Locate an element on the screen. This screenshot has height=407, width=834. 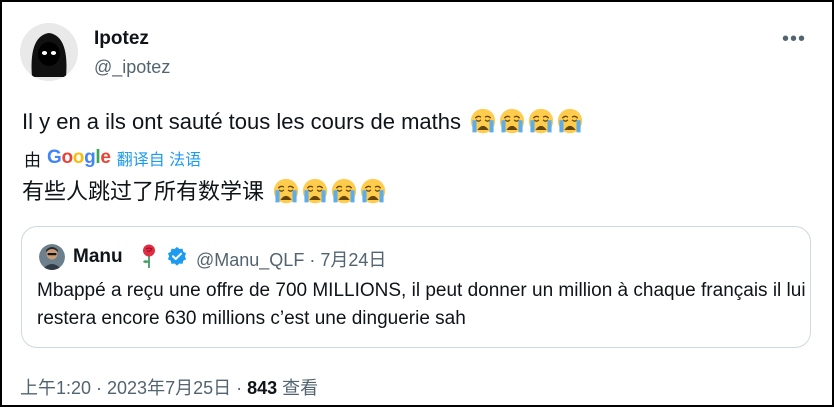
verified-badge-icon is located at coordinates (177, 257).